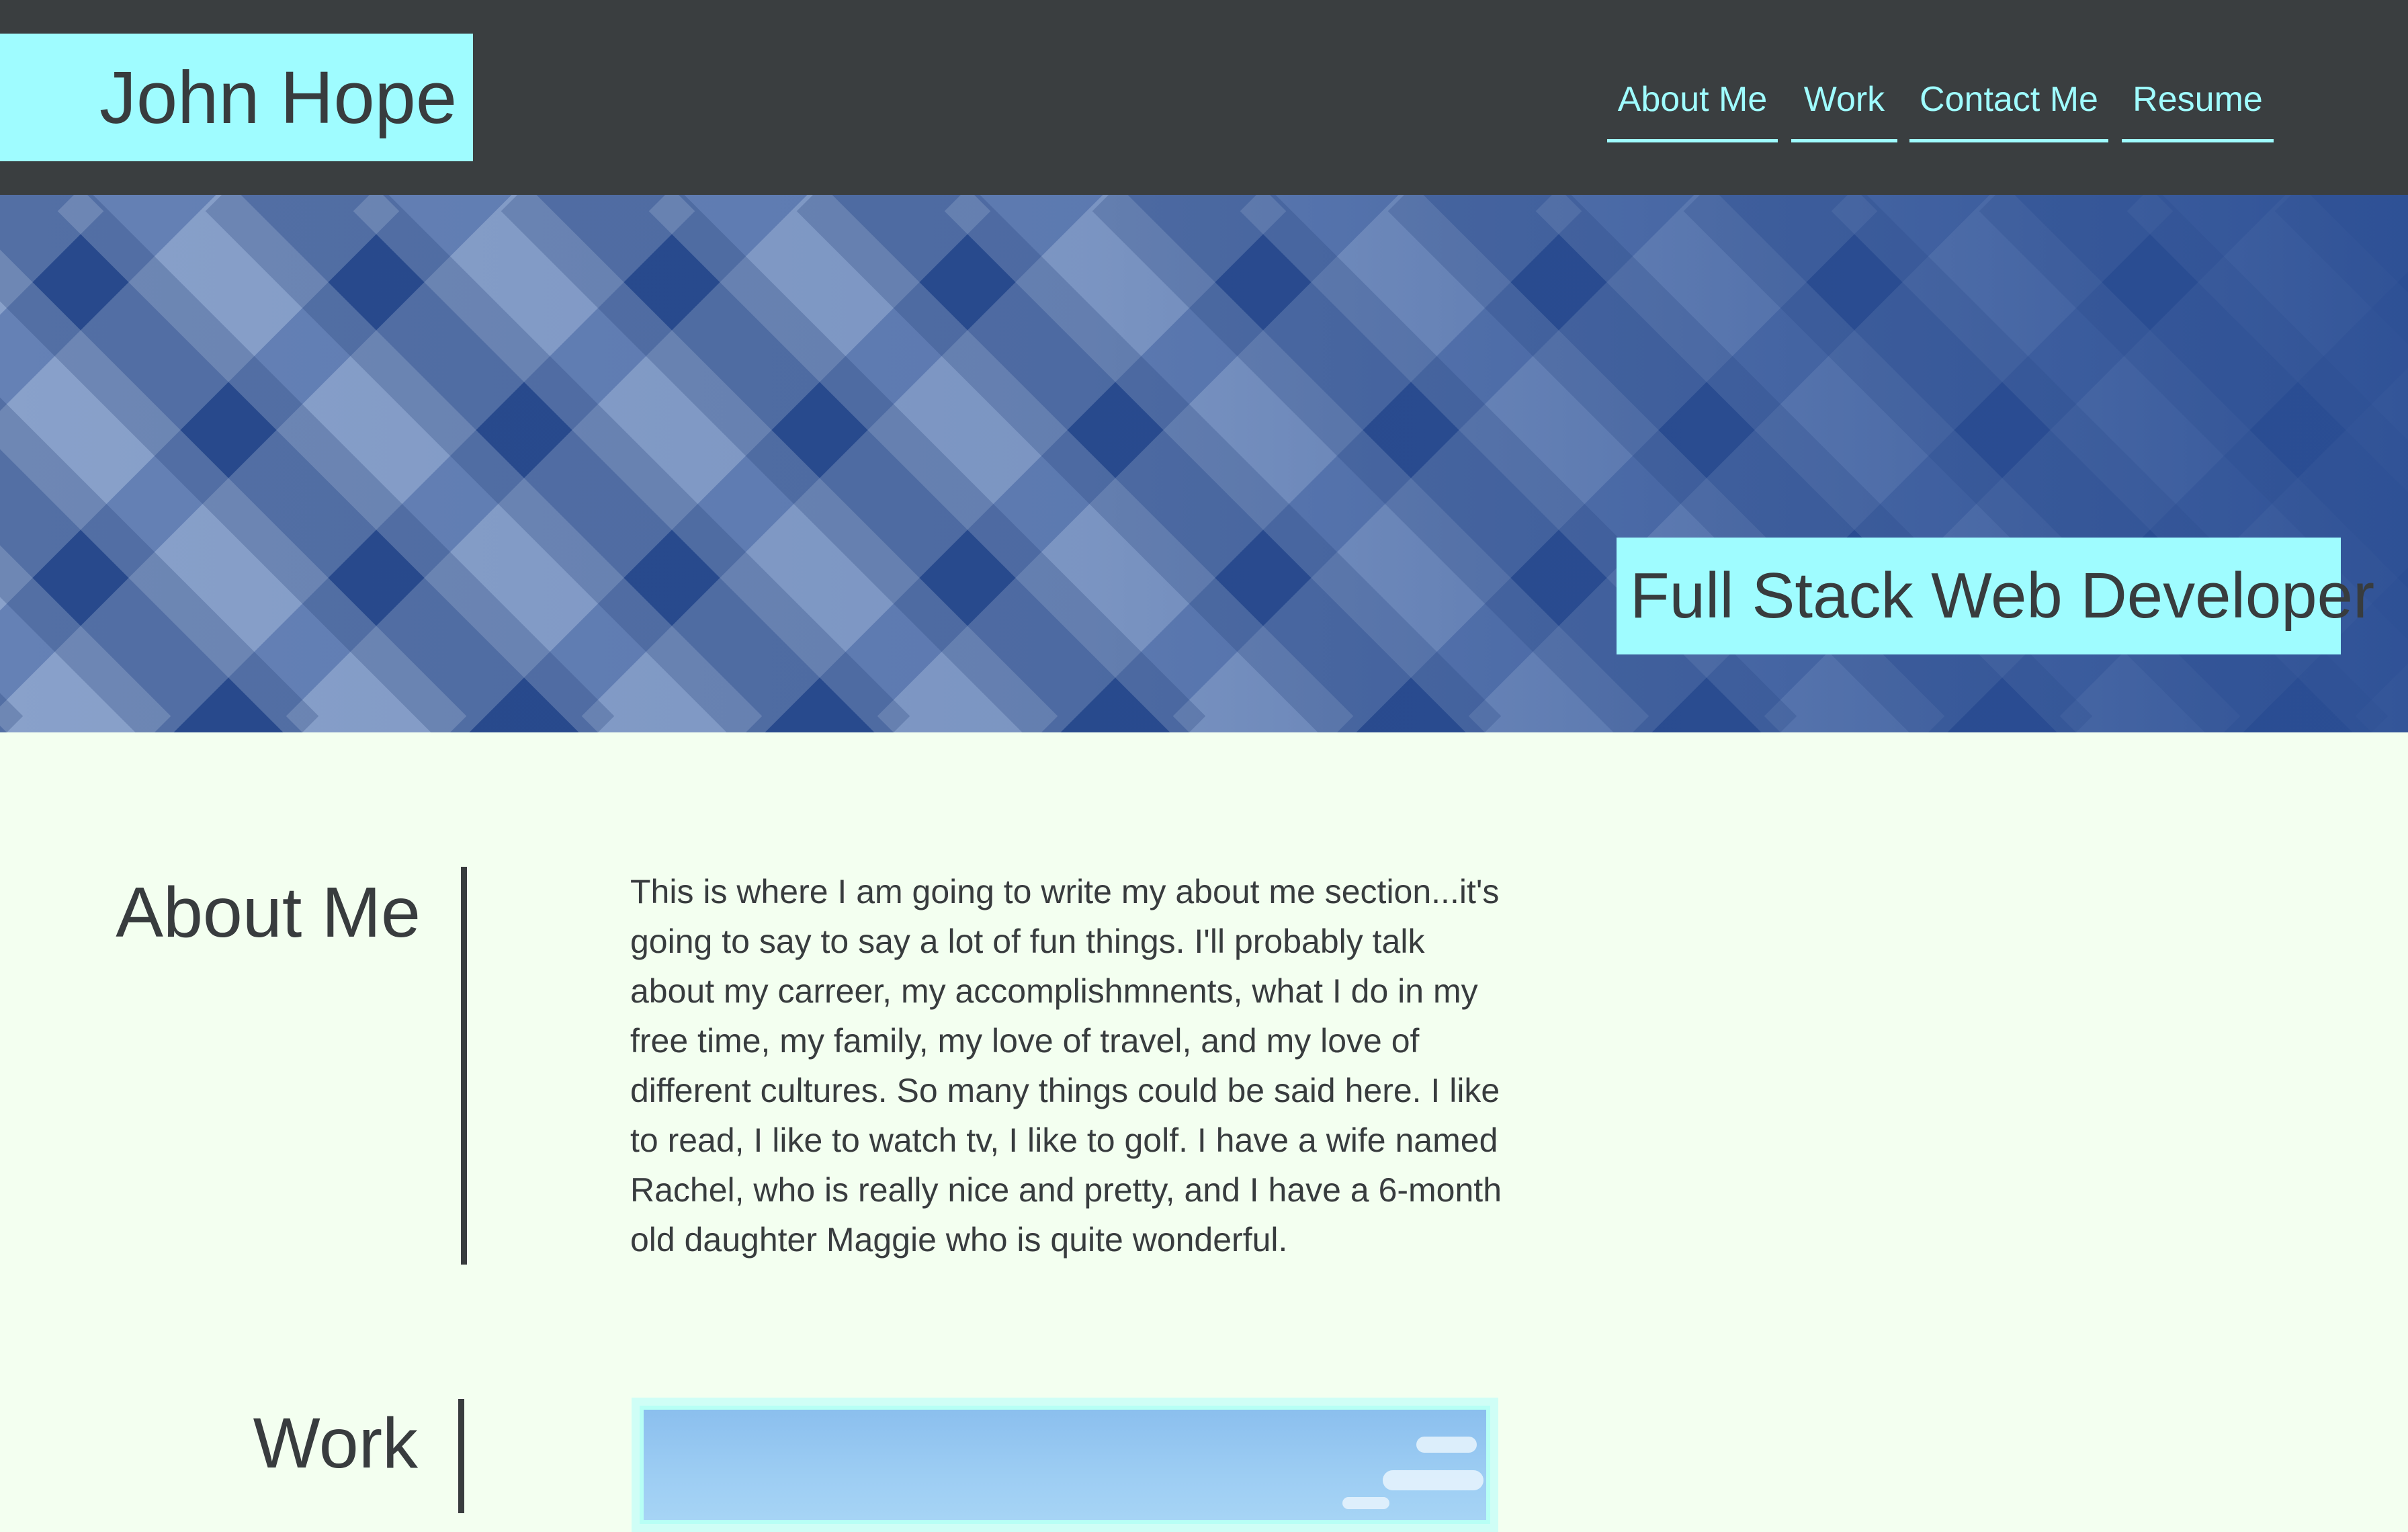 The image size is (2408, 1532). Describe the element at coordinates (461, 1456) in the screenshot. I see `work-divider` at that location.